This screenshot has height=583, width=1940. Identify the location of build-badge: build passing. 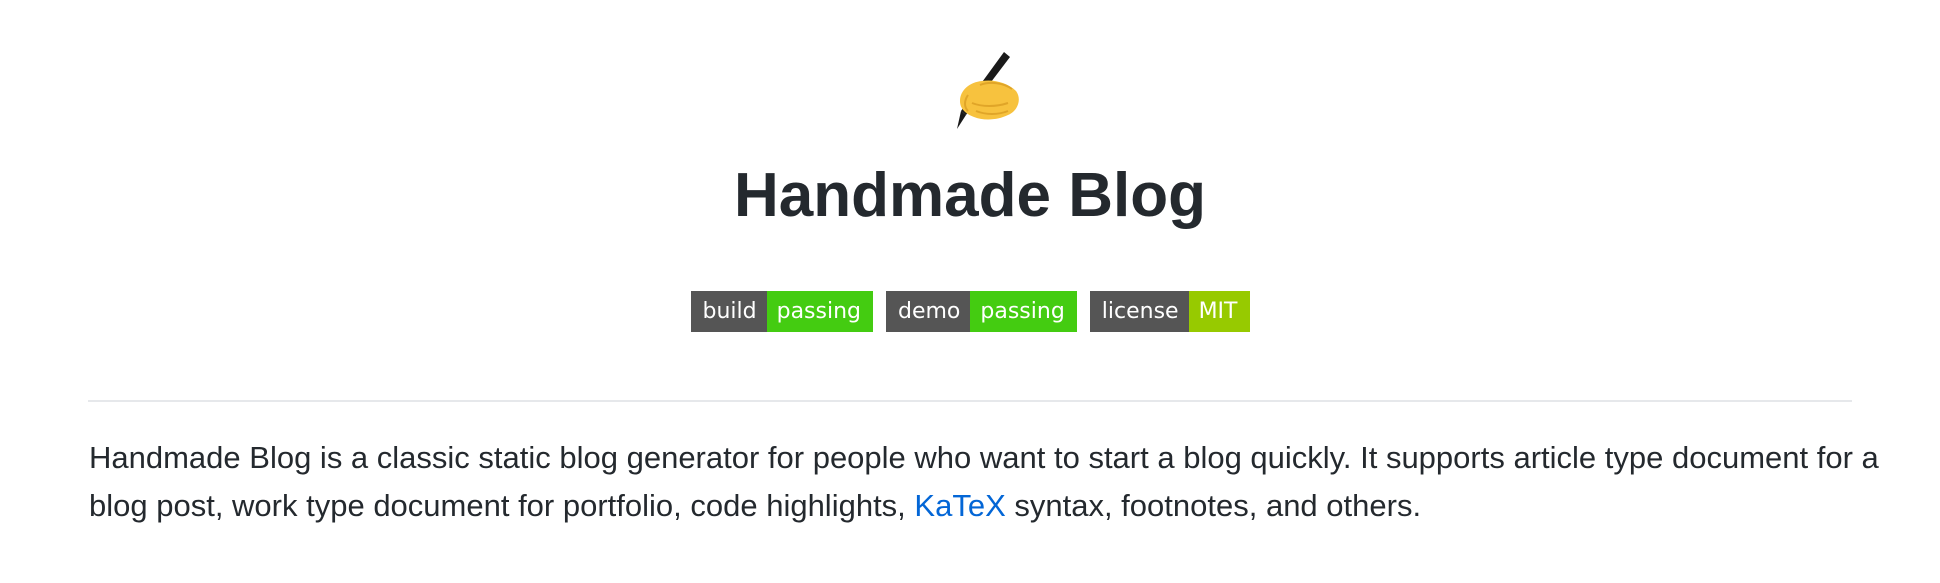
(781, 311).